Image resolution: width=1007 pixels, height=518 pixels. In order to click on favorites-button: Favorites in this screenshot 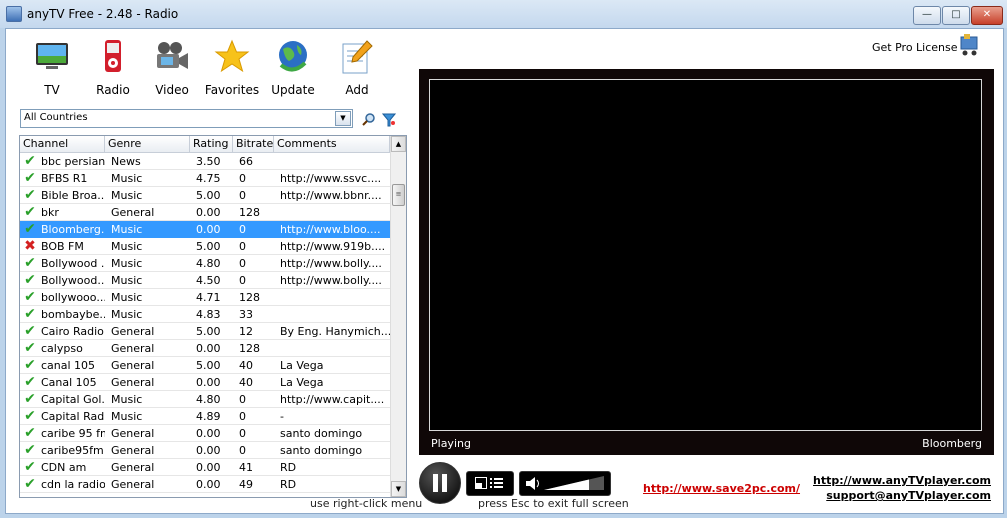, I will do `click(232, 69)`.